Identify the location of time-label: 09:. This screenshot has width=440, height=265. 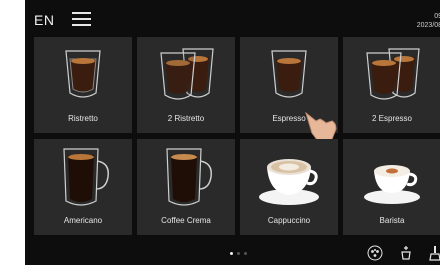
(437, 16).